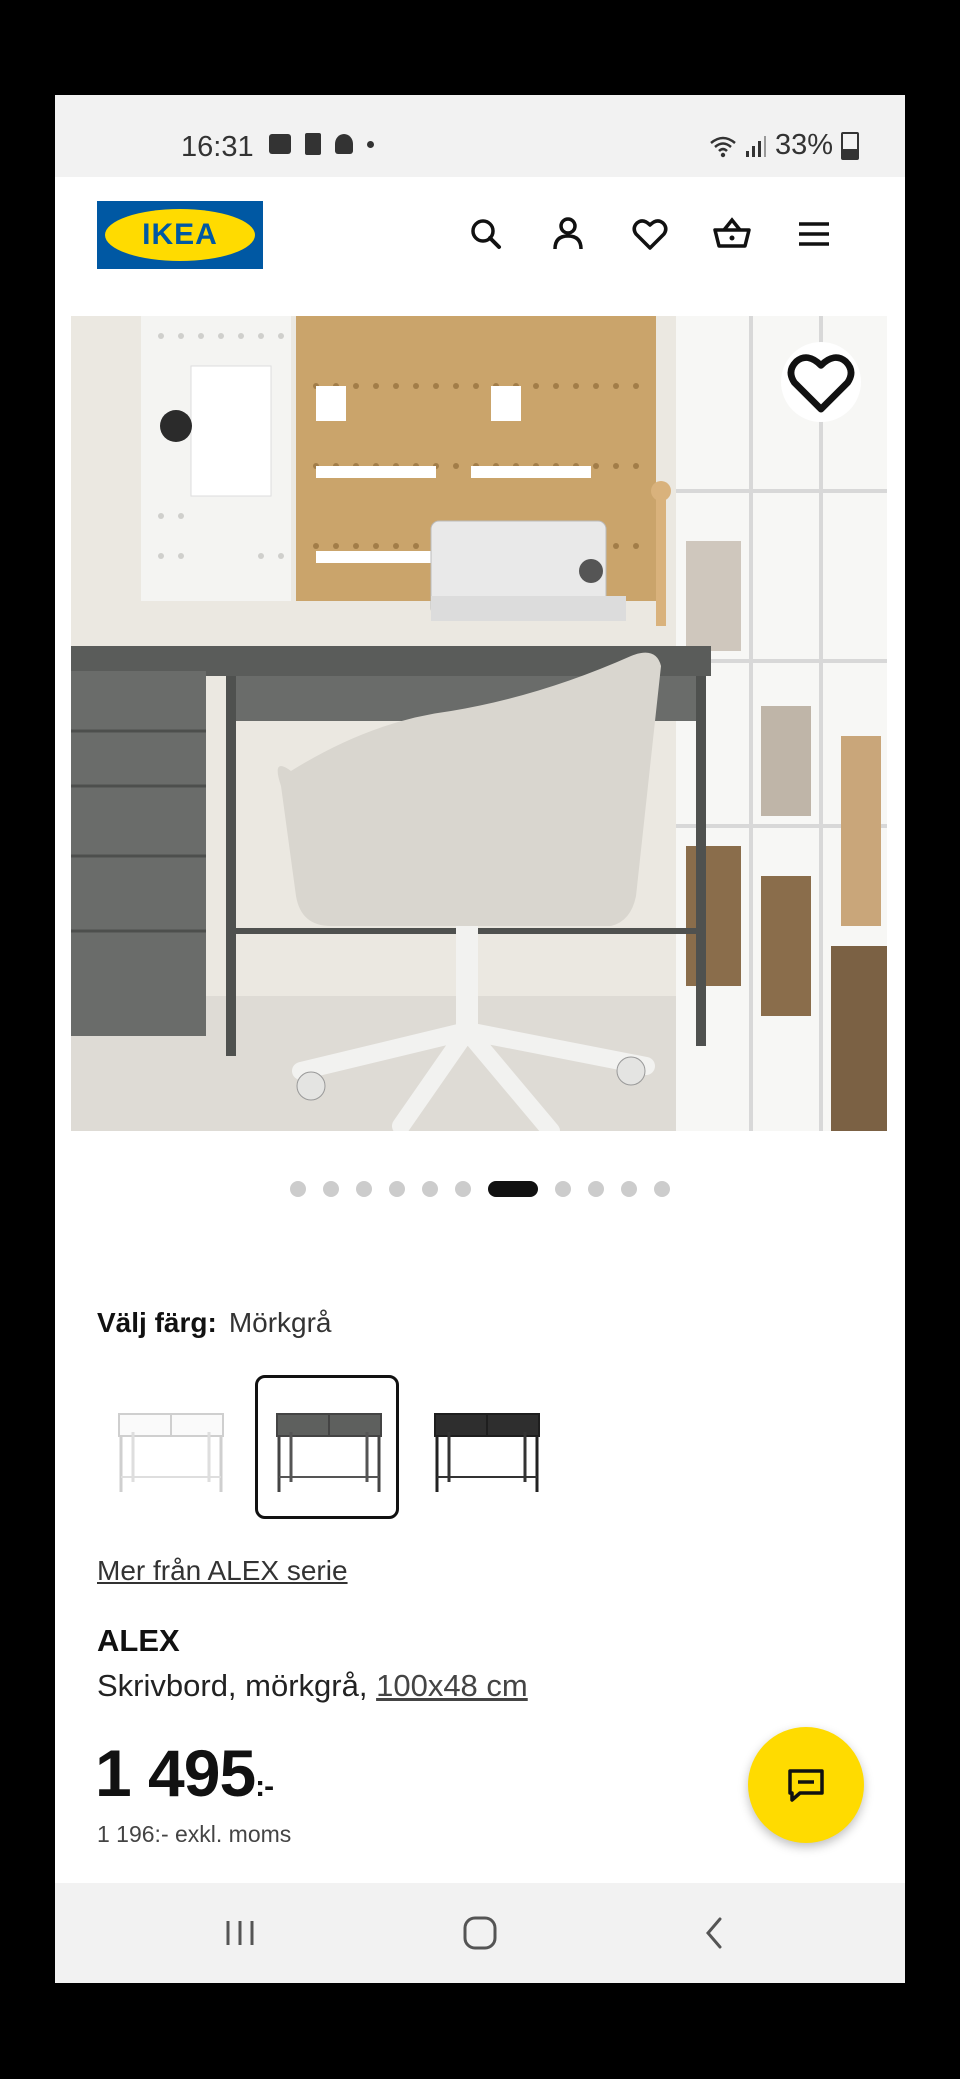 Image resolution: width=960 pixels, height=2079 pixels. I want to click on chat-icon, so click(806, 1785).